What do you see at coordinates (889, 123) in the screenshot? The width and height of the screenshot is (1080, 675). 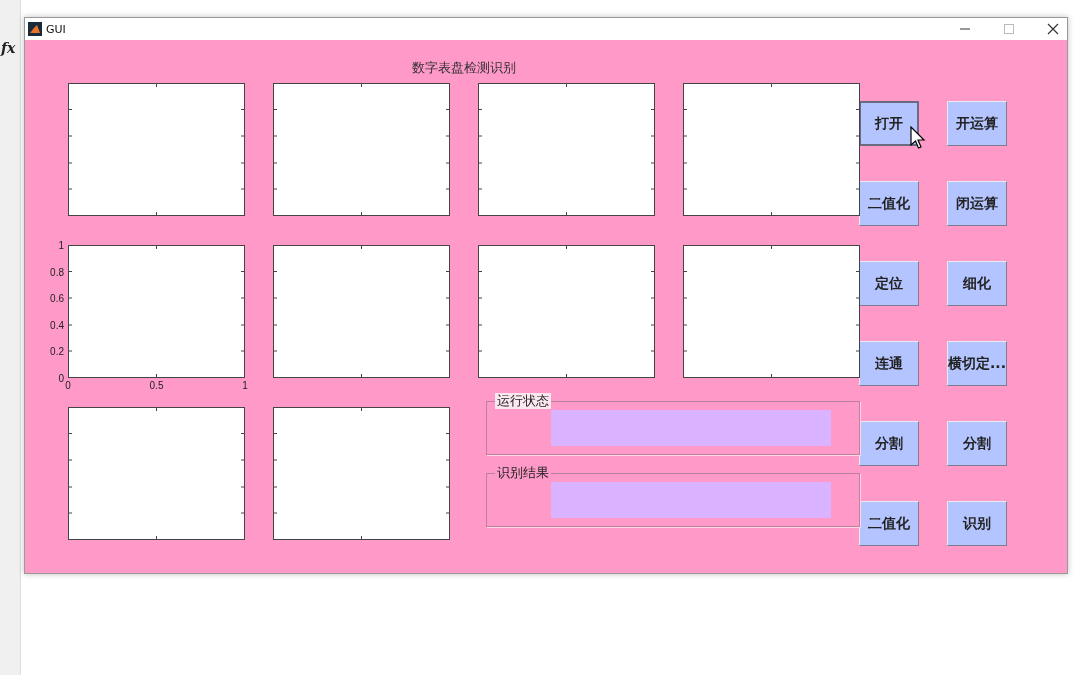 I see `action-button: 打开` at bounding box center [889, 123].